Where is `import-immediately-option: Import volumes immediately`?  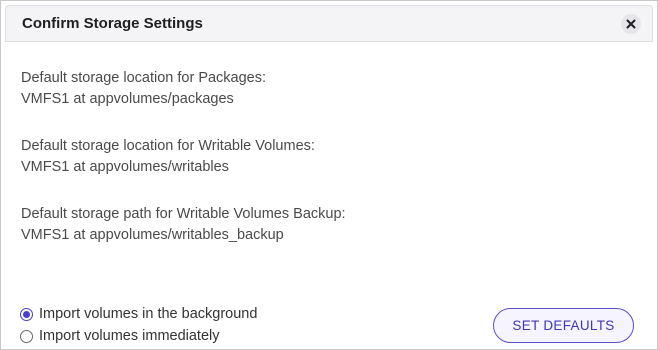 import-immediately-option: Import volumes immediately is located at coordinates (138, 336).